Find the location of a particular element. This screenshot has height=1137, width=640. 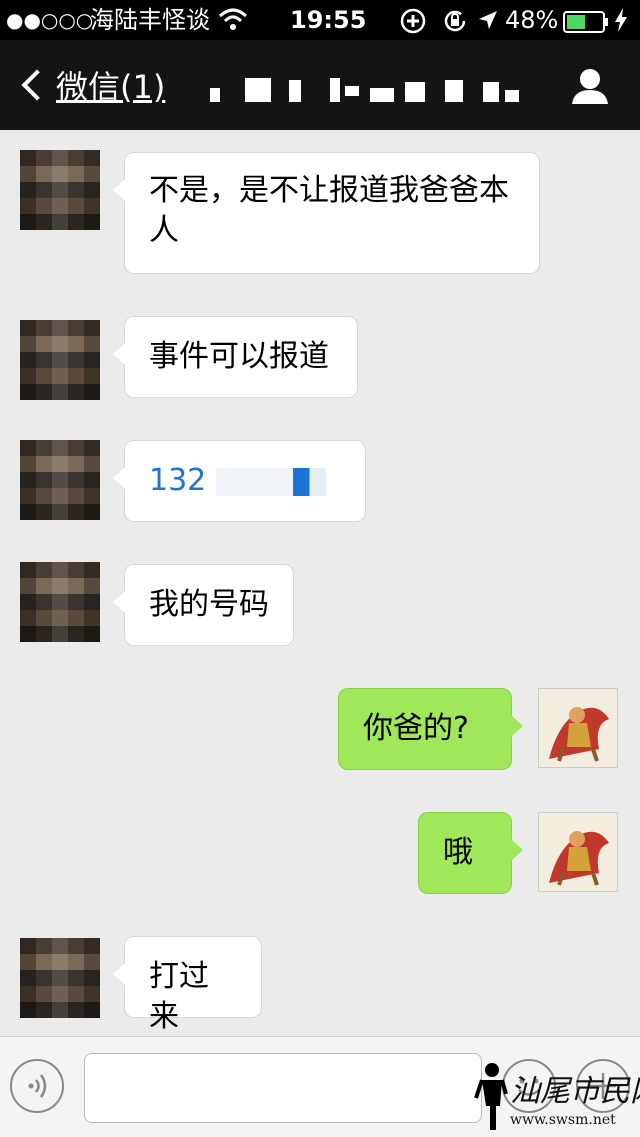

voice-wave-icon is located at coordinates (37, 1086).